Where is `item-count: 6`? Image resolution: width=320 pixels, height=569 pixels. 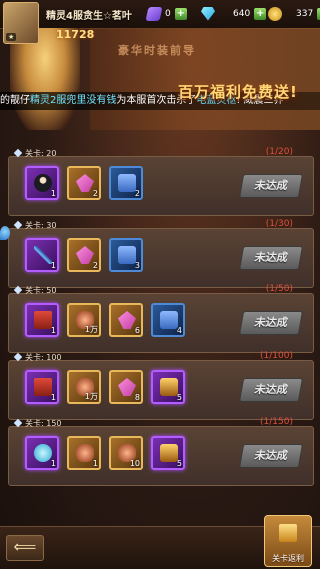 item-count: 6 is located at coordinates (137, 330).